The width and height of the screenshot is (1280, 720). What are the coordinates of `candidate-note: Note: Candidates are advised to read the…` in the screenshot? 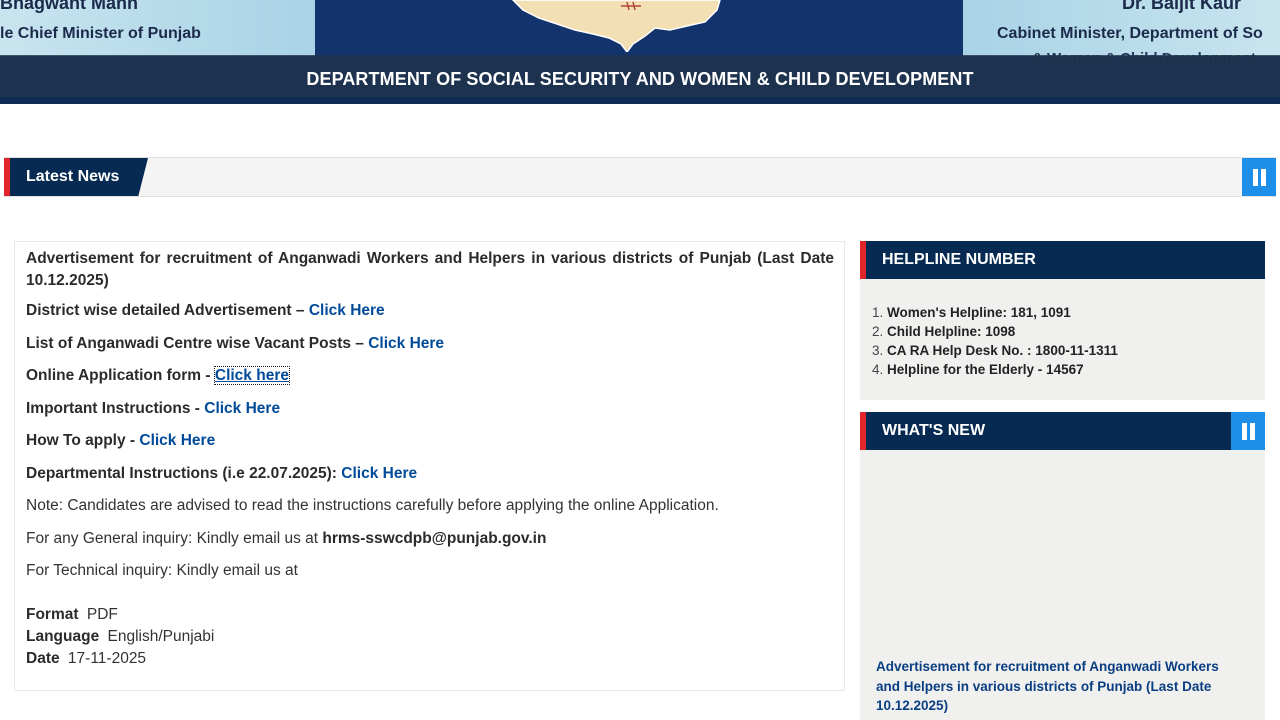 It's located at (372, 505).